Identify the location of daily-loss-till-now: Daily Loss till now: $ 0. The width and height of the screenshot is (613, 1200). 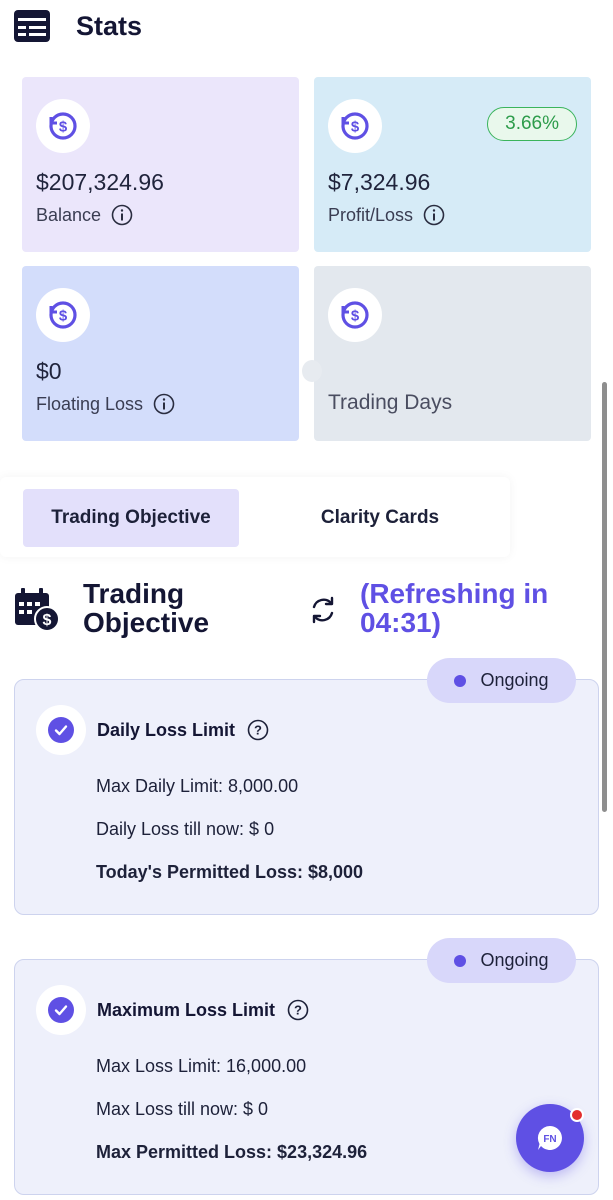
(185, 829).